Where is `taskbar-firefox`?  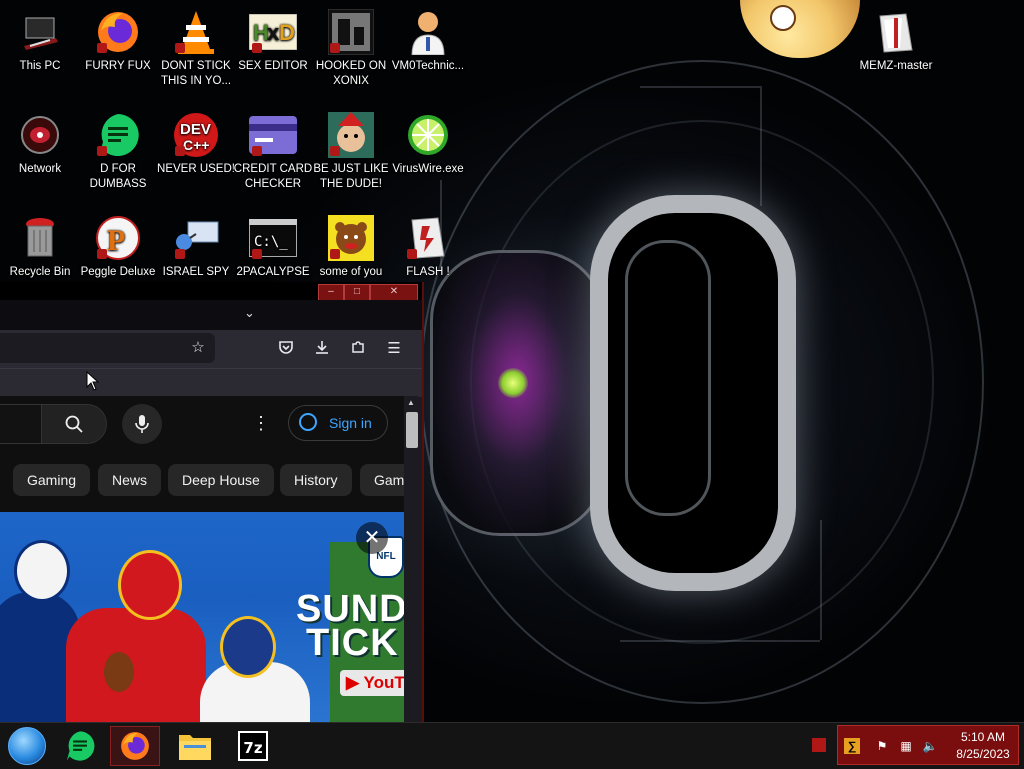
taskbar-firefox is located at coordinates (135, 746).